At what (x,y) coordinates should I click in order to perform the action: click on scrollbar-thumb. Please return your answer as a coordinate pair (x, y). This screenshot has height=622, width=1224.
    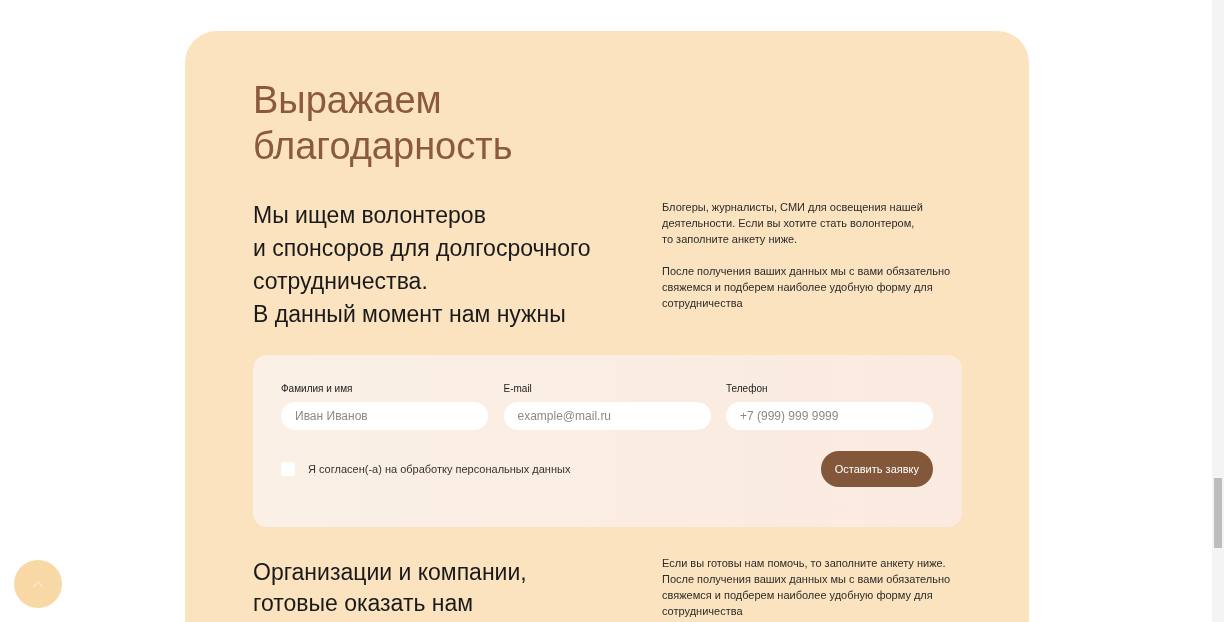
    Looking at the image, I should click on (1218, 513).